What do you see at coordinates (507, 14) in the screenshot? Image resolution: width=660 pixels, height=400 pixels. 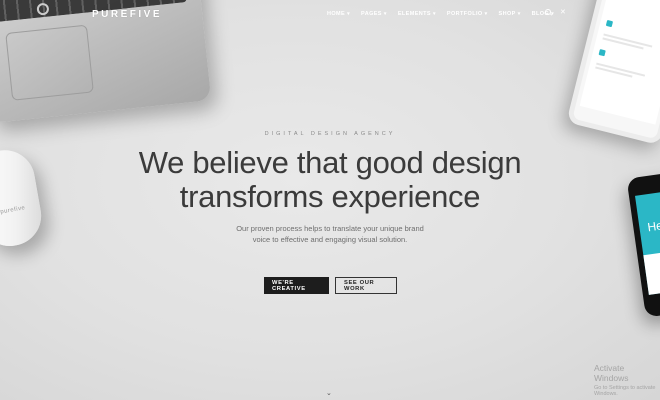 I see `nav-item-label: SHOP` at bounding box center [507, 14].